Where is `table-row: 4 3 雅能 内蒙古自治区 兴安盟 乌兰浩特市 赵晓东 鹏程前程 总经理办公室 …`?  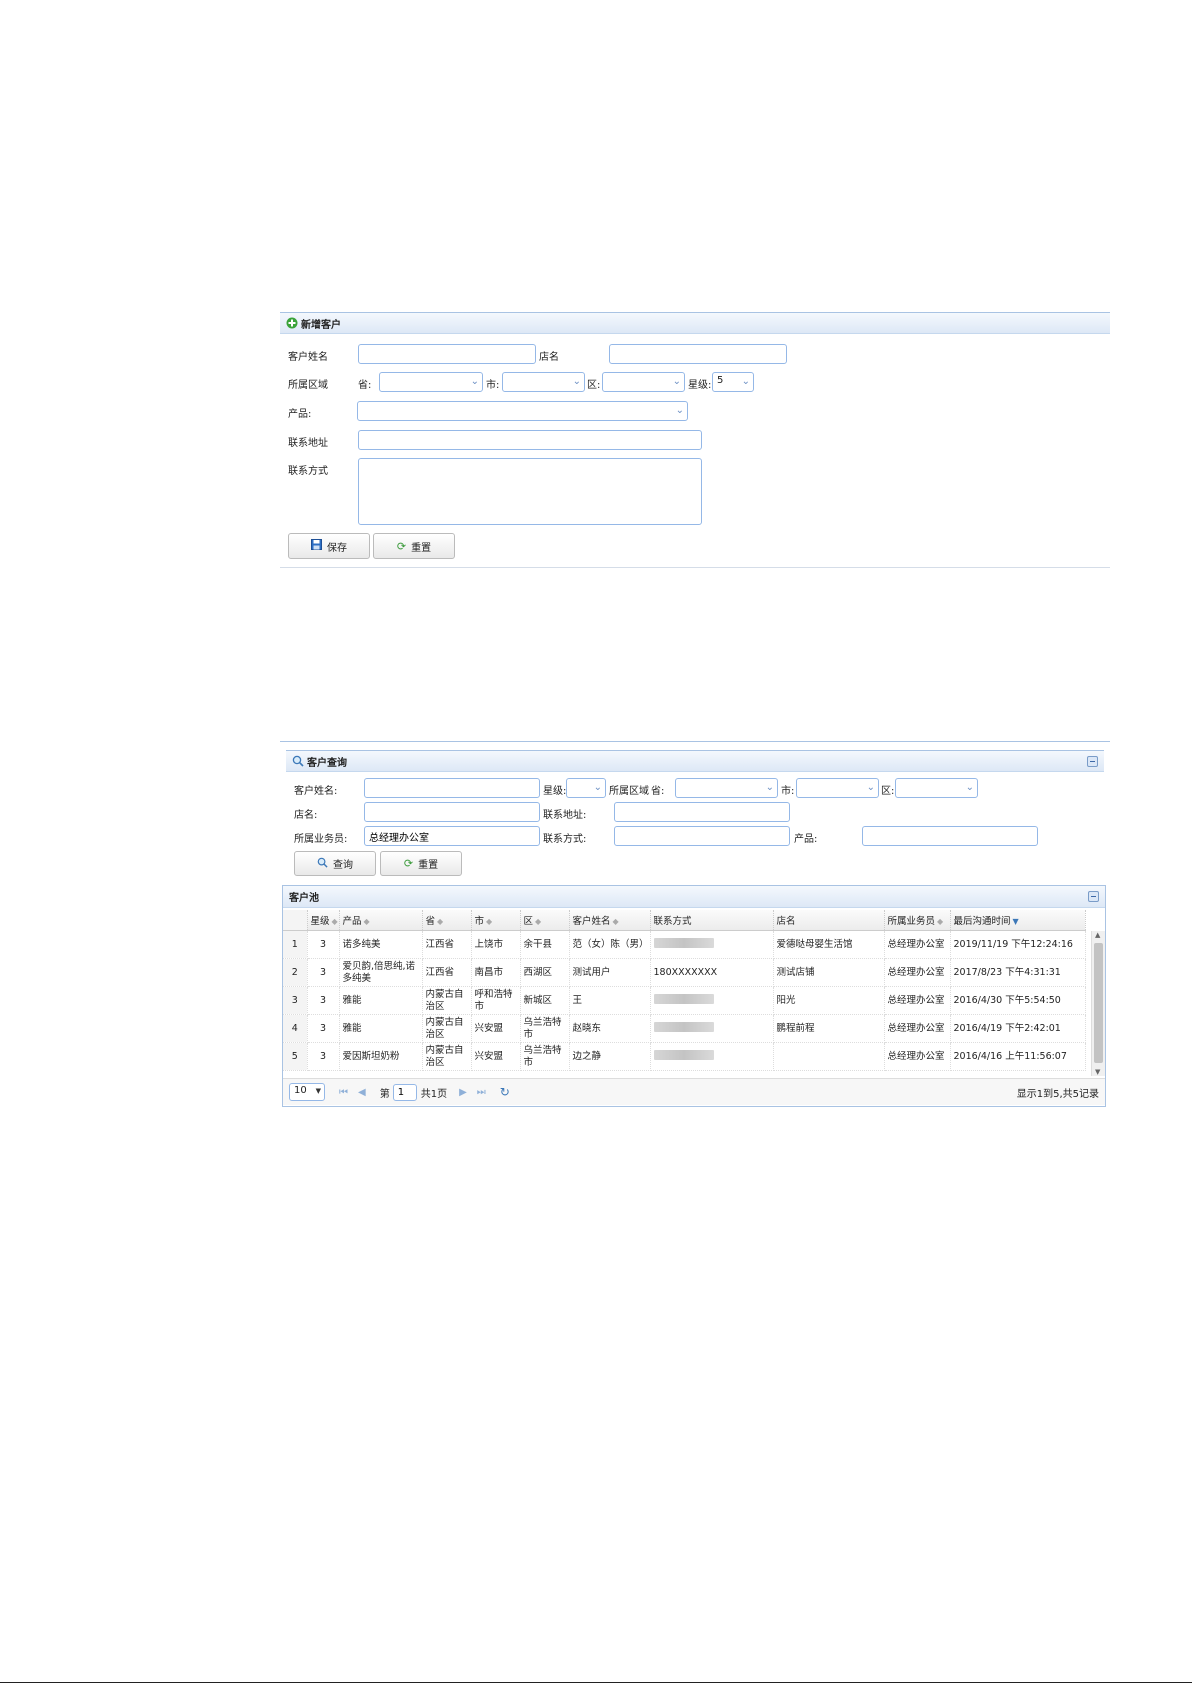
table-row: 4 3 雅能 内蒙古自治区 兴安盟 乌兰浩特市 赵晓东 鹏程前程 总经理办公室 … is located at coordinates (684, 1028).